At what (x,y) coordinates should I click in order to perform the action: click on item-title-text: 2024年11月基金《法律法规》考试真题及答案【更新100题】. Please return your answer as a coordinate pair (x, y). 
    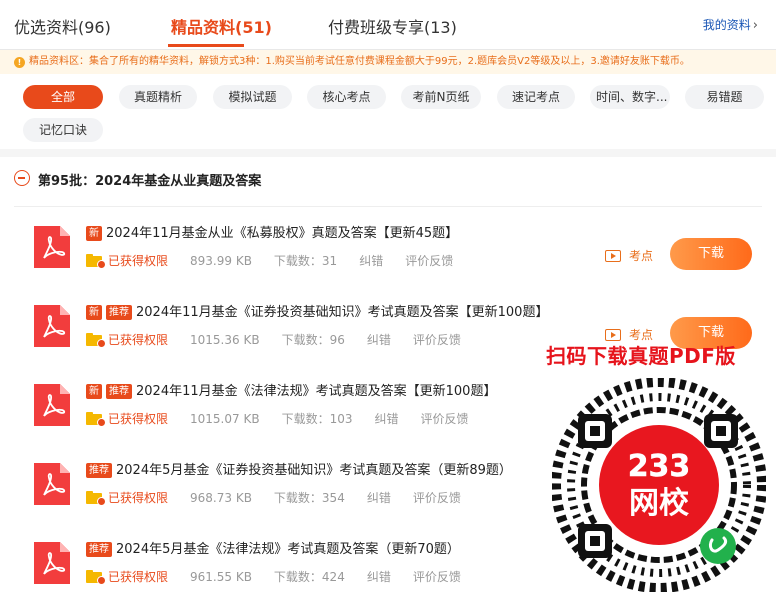
    Looking at the image, I should click on (316, 391).